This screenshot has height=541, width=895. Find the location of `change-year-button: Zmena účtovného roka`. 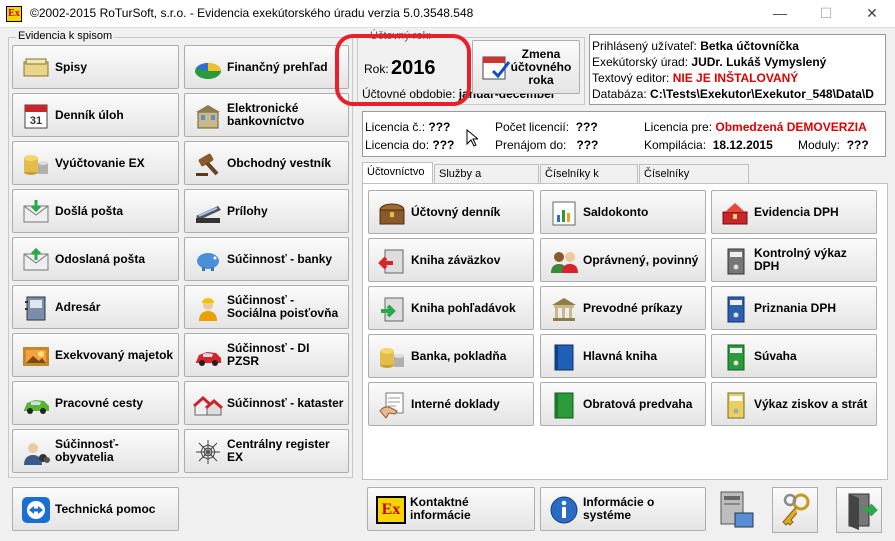

change-year-button: Zmena účtovného roka is located at coordinates (526, 67).